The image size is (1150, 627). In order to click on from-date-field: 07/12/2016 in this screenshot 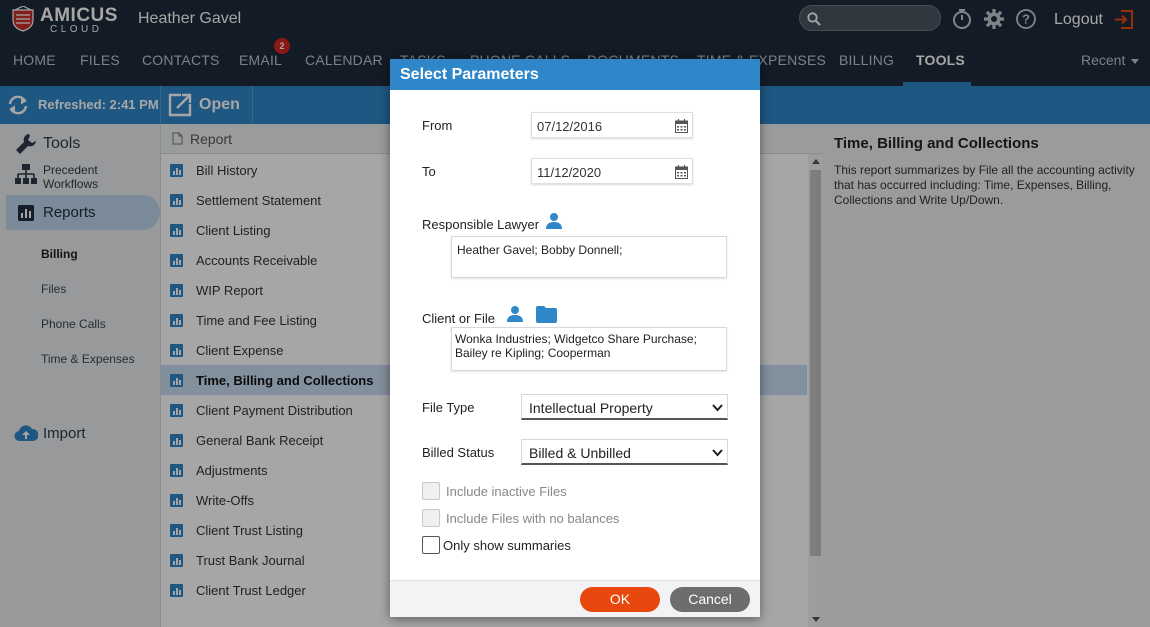, I will do `click(612, 125)`.